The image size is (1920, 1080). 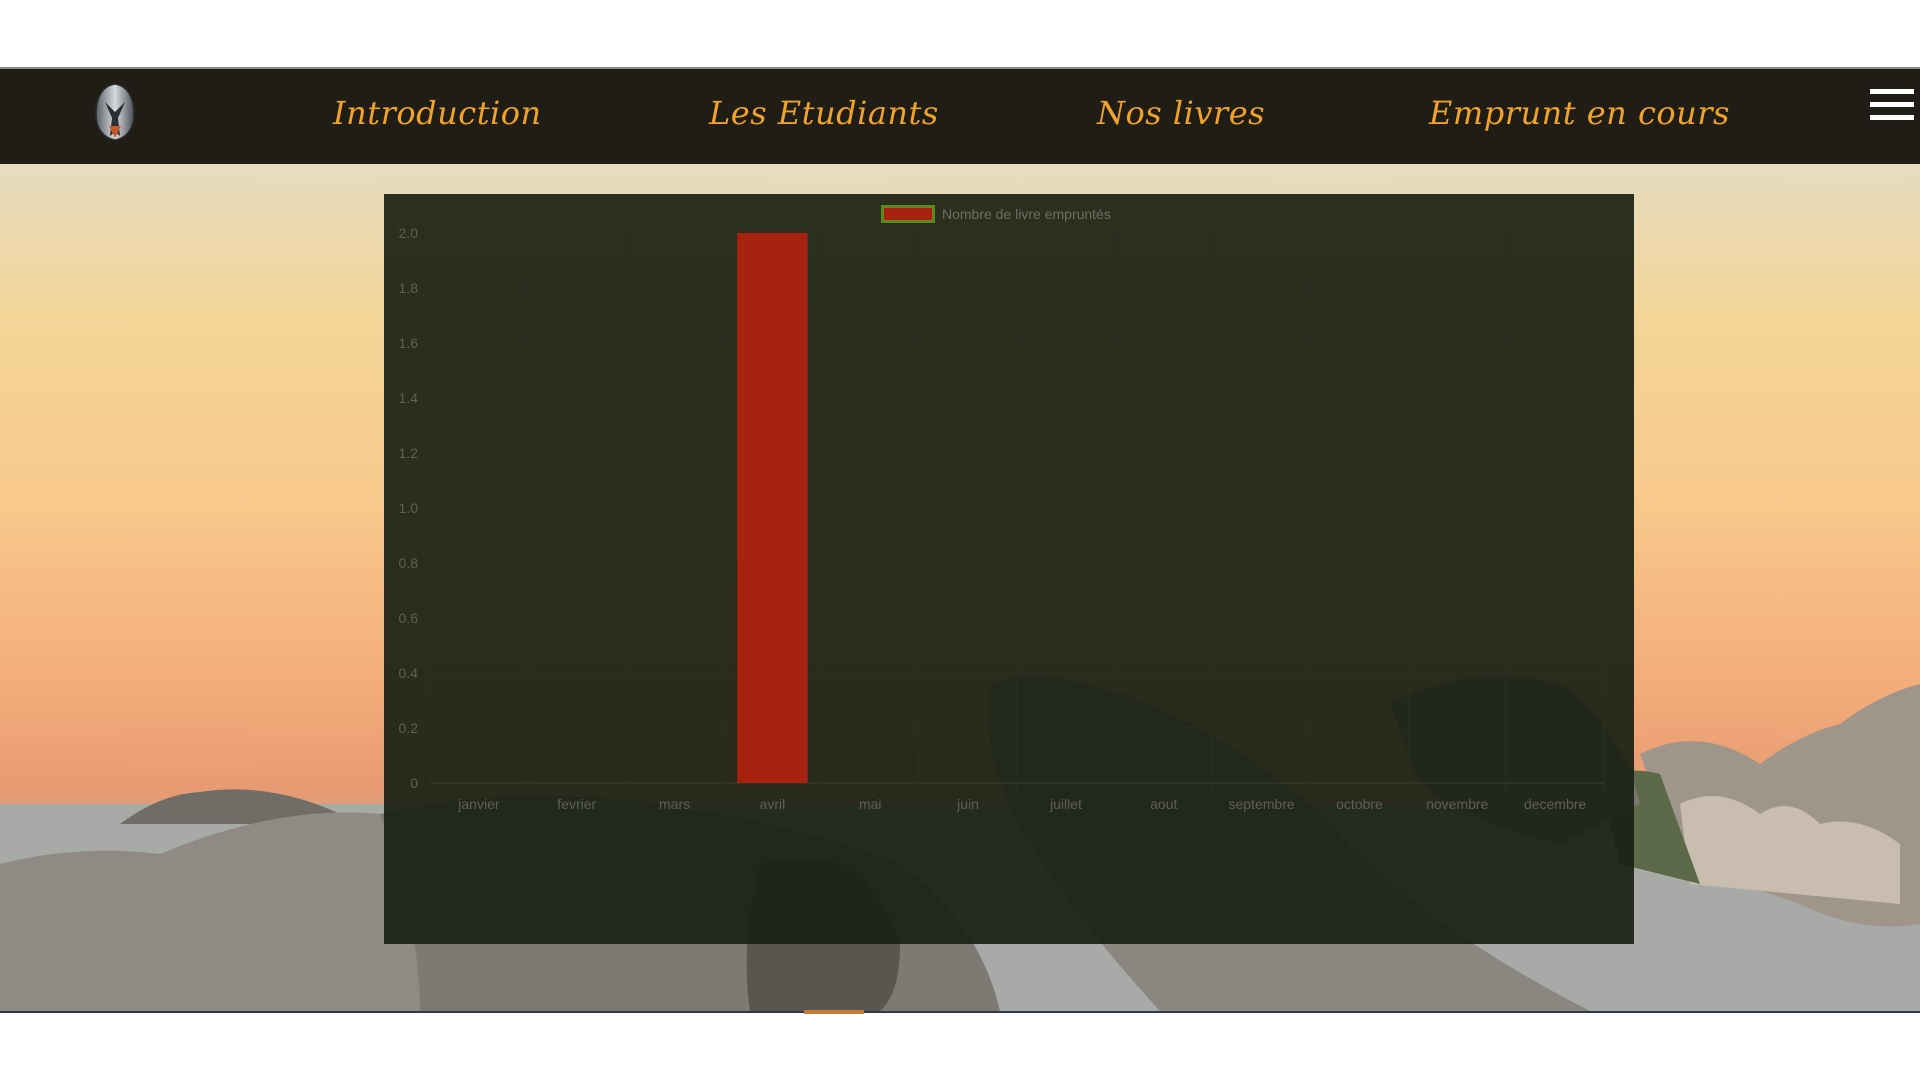 I want to click on y-tick-label: 1.0, so click(x=409, y=508).